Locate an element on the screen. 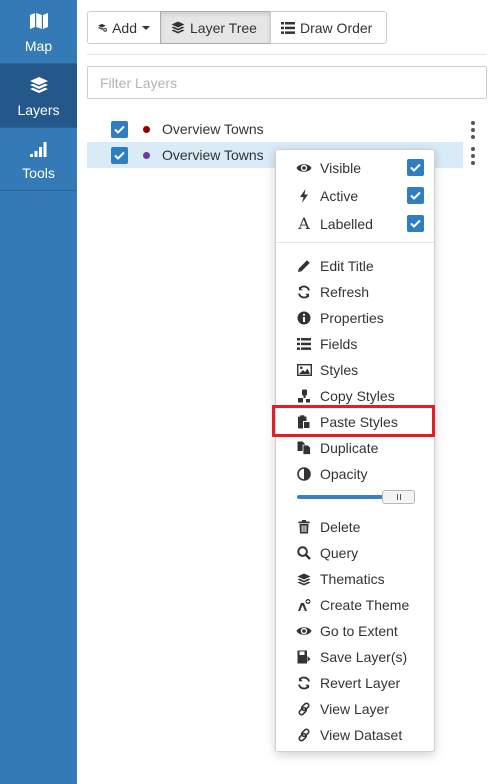 This screenshot has height=784, width=497. signal-bars-icon is located at coordinates (38, 149).